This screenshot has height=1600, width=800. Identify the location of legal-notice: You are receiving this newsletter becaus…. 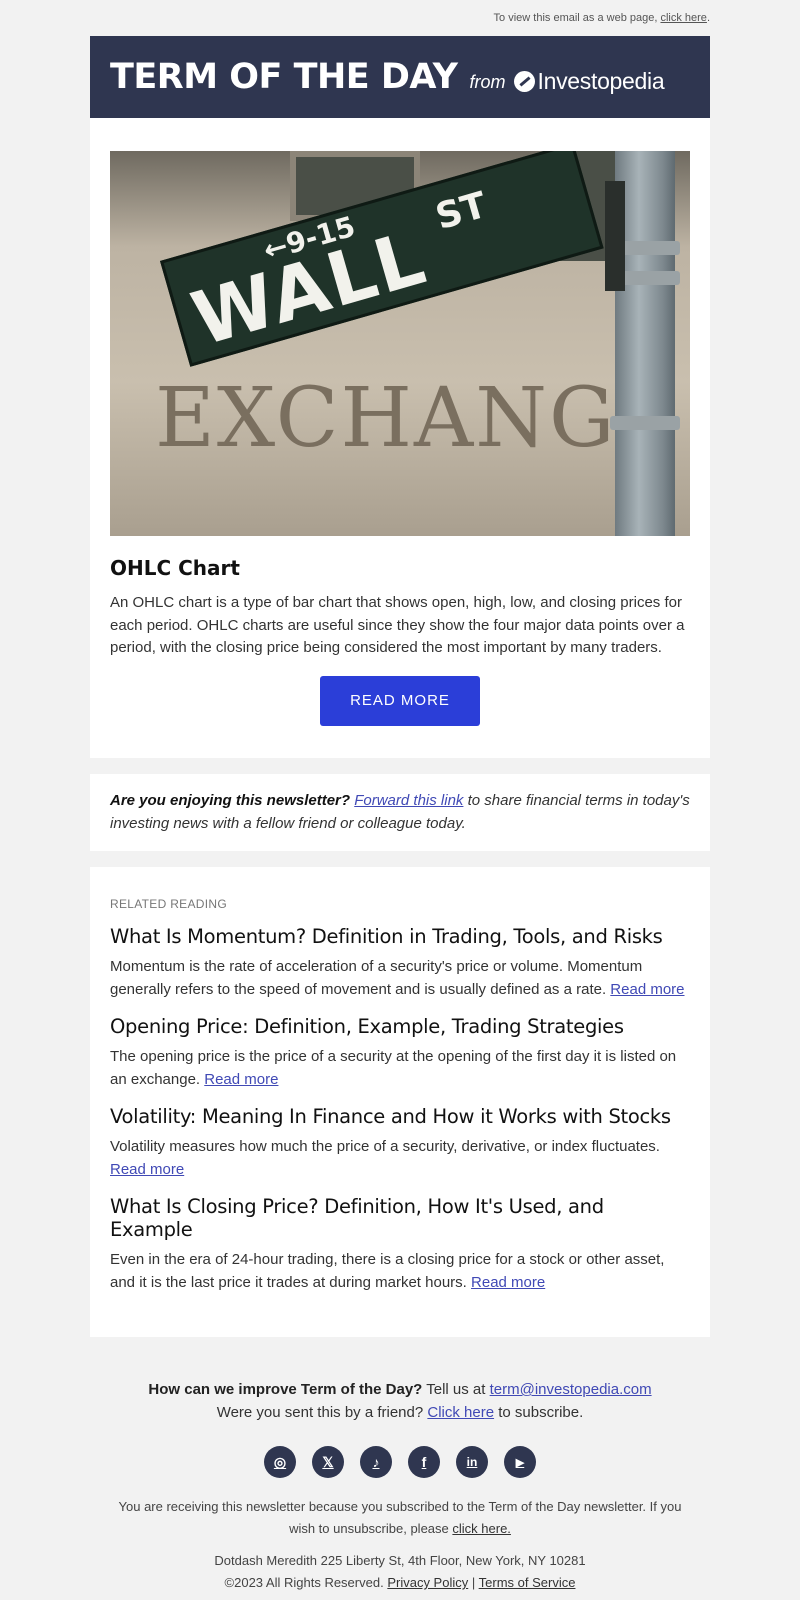
(400, 1518).